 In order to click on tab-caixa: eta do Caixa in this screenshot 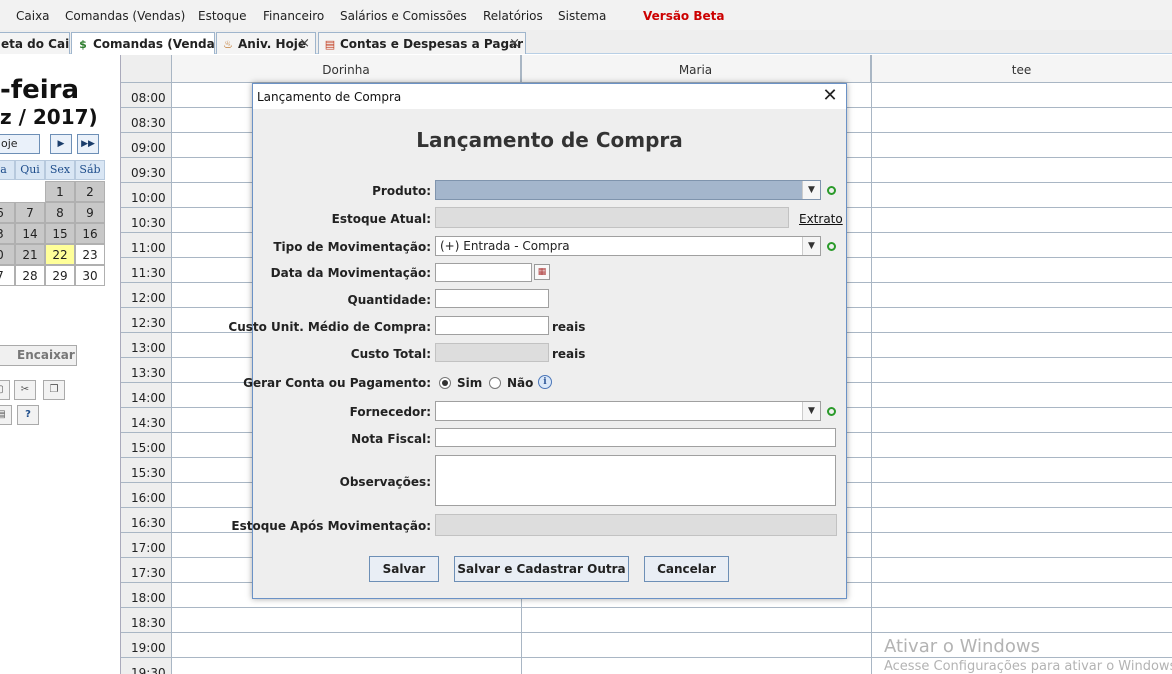, I will do `click(35, 43)`.